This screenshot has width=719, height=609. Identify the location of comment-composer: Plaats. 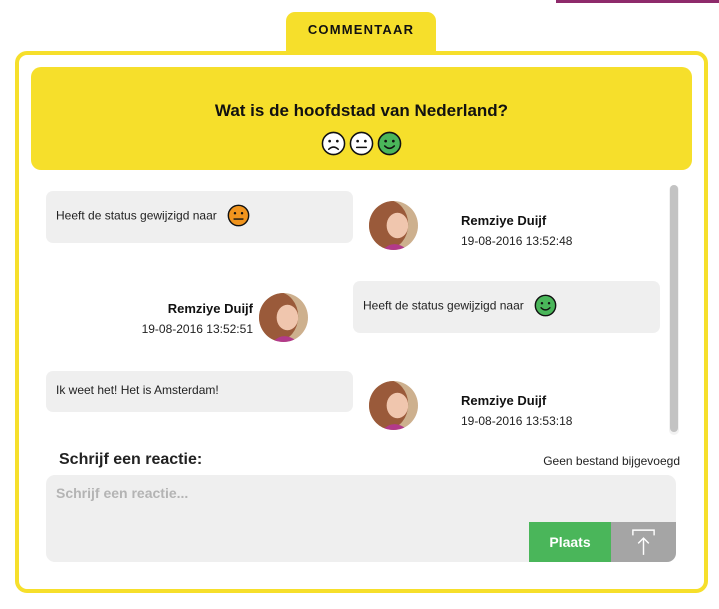
(361, 518).